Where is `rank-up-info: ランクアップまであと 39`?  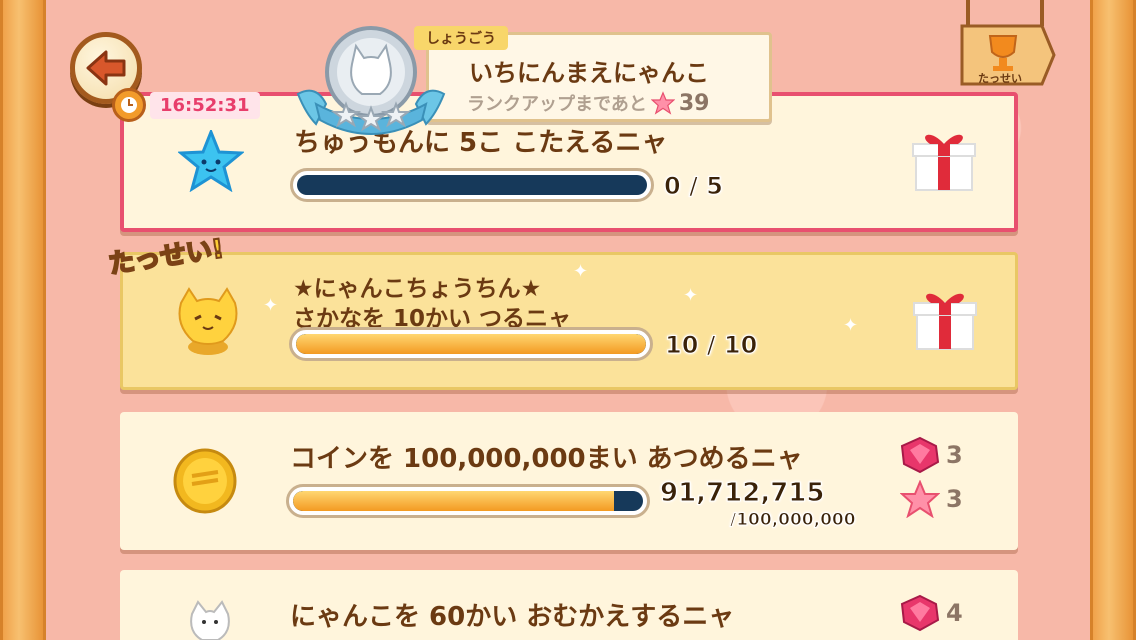
rank-up-info: ランクアップまであと 39 is located at coordinates (588, 103).